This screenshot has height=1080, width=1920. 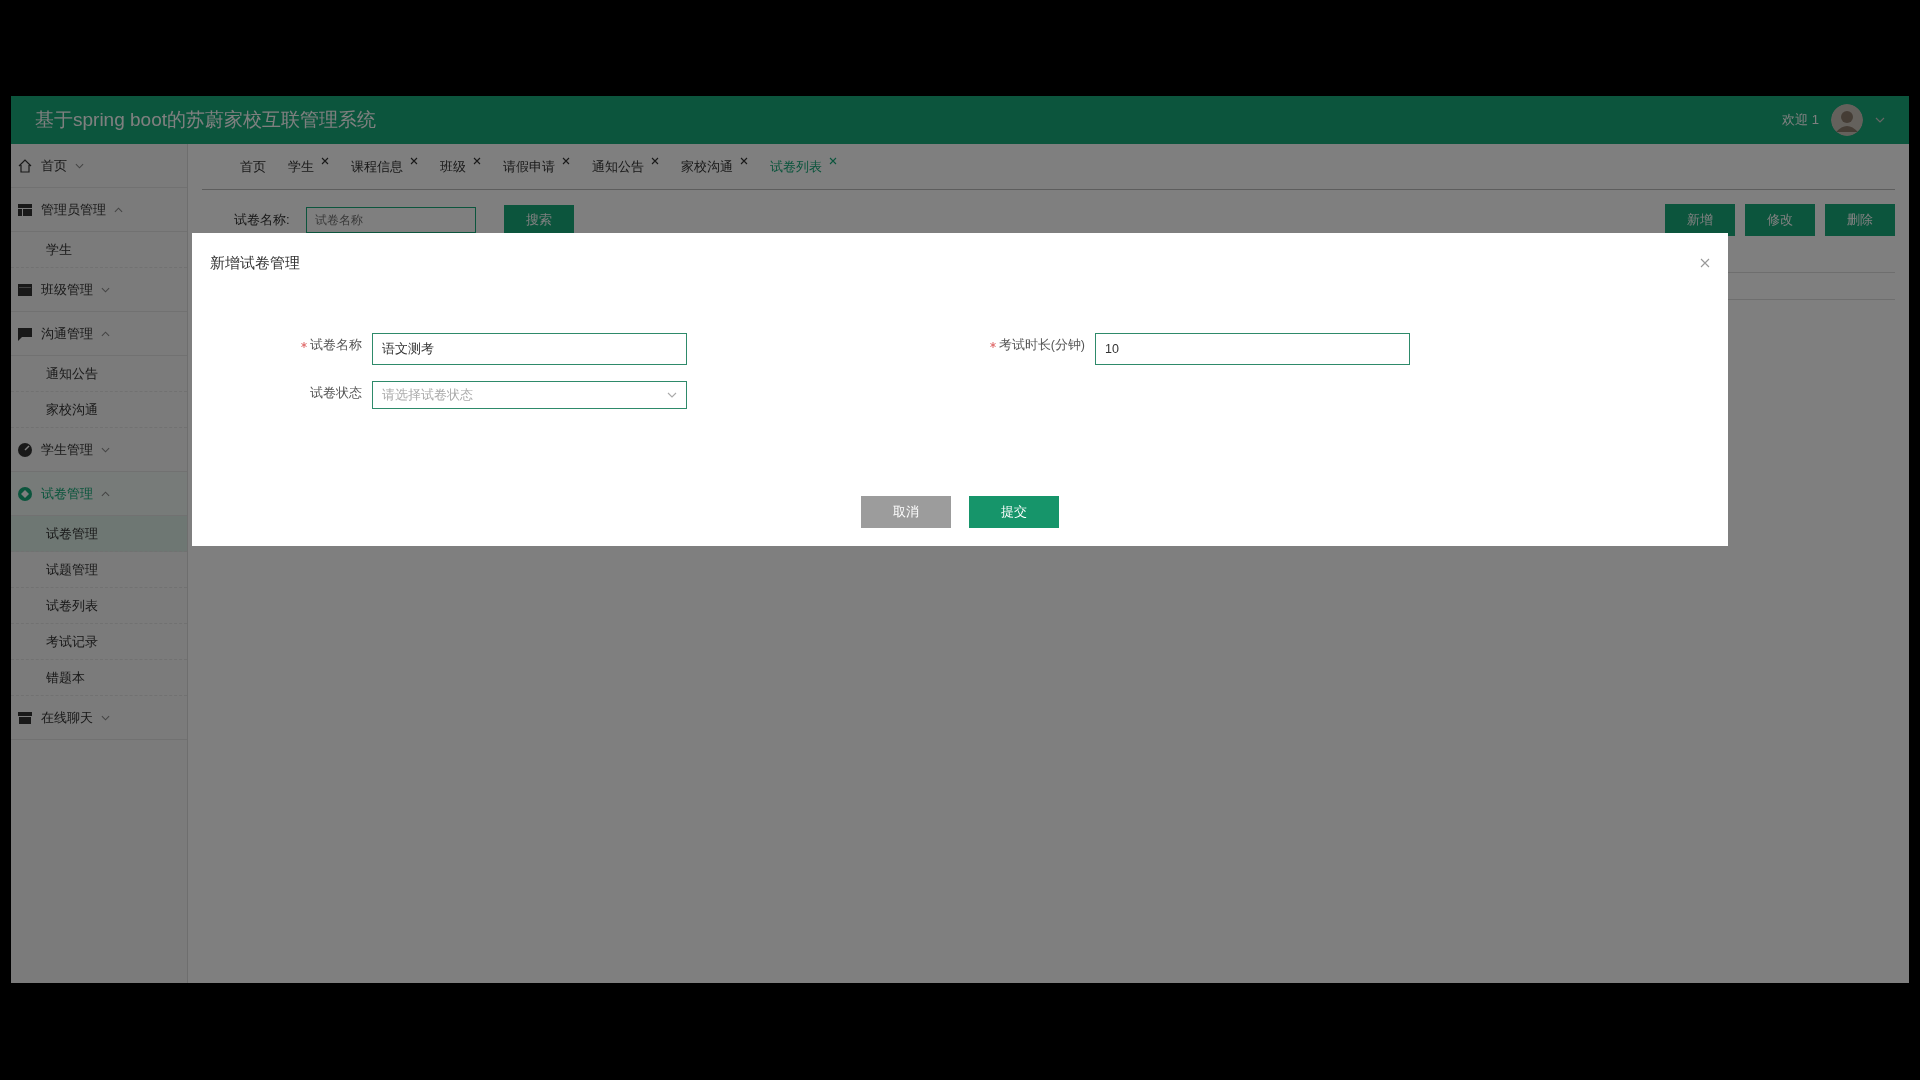 I want to click on action-button: 新增, so click(x=1700, y=220).